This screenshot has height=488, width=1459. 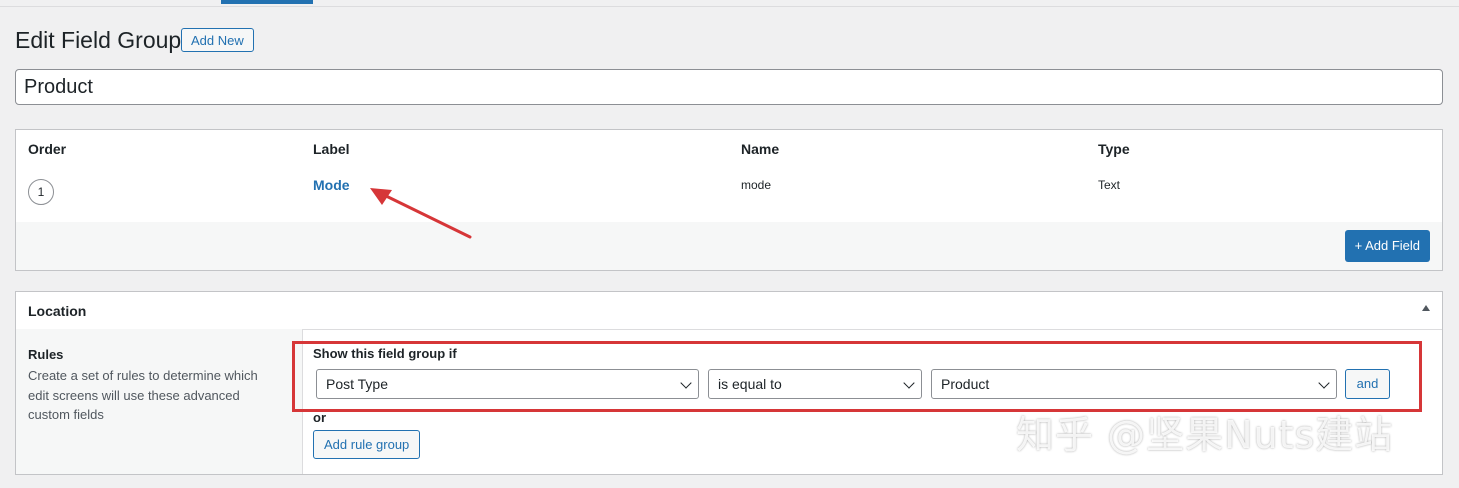 What do you see at coordinates (319, 417) in the screenshot?
I see `or-label: or` at bounding box center [319, 417].